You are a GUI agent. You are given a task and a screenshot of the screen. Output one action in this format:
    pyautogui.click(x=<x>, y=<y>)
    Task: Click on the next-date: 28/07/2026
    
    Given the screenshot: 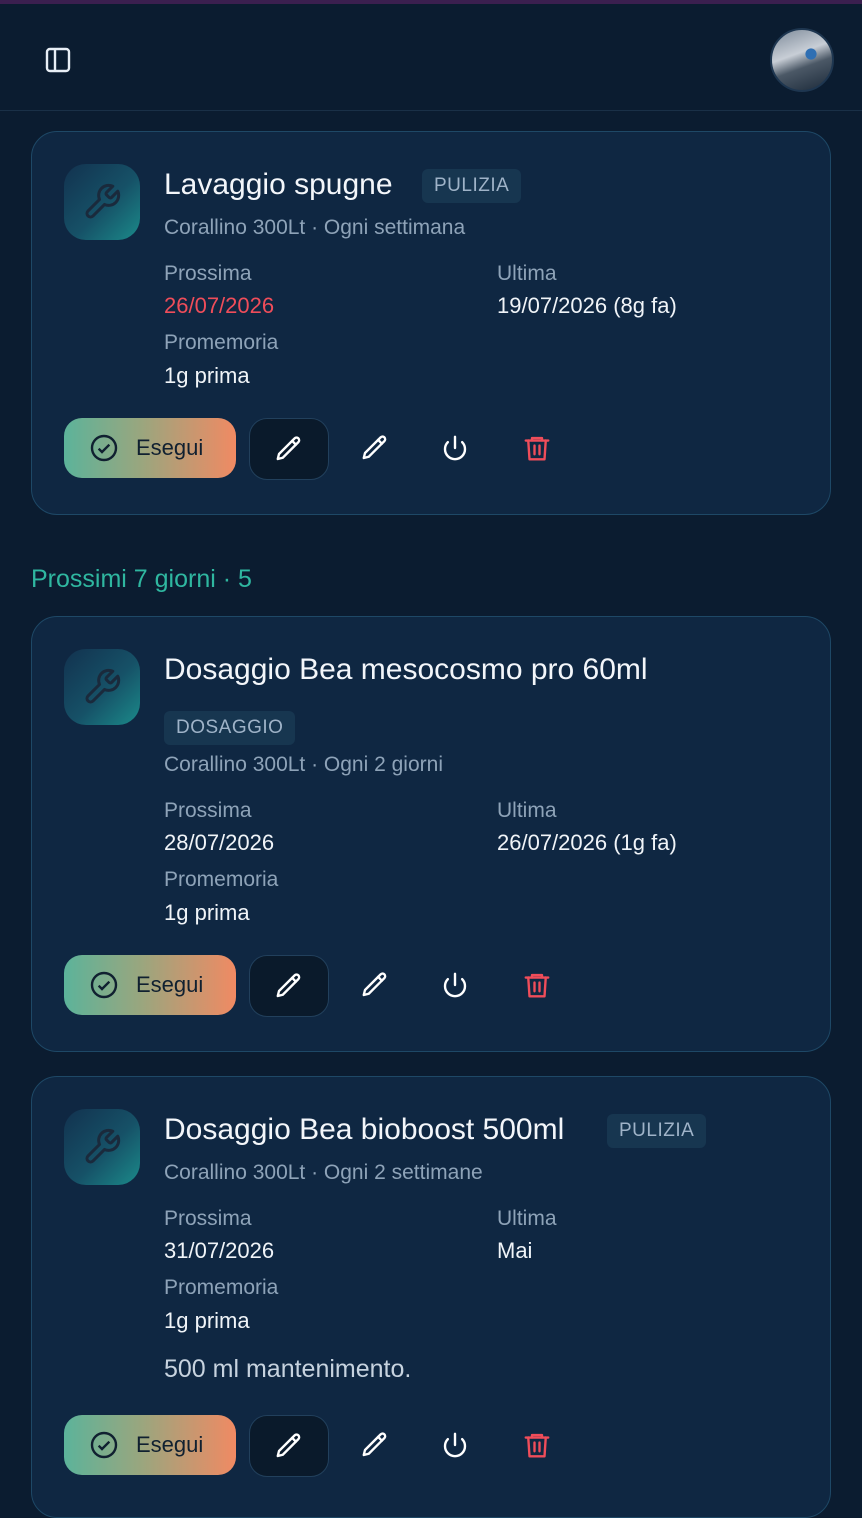 What is the action you would take?
    pyautogui.click(x=219, y=842)
    